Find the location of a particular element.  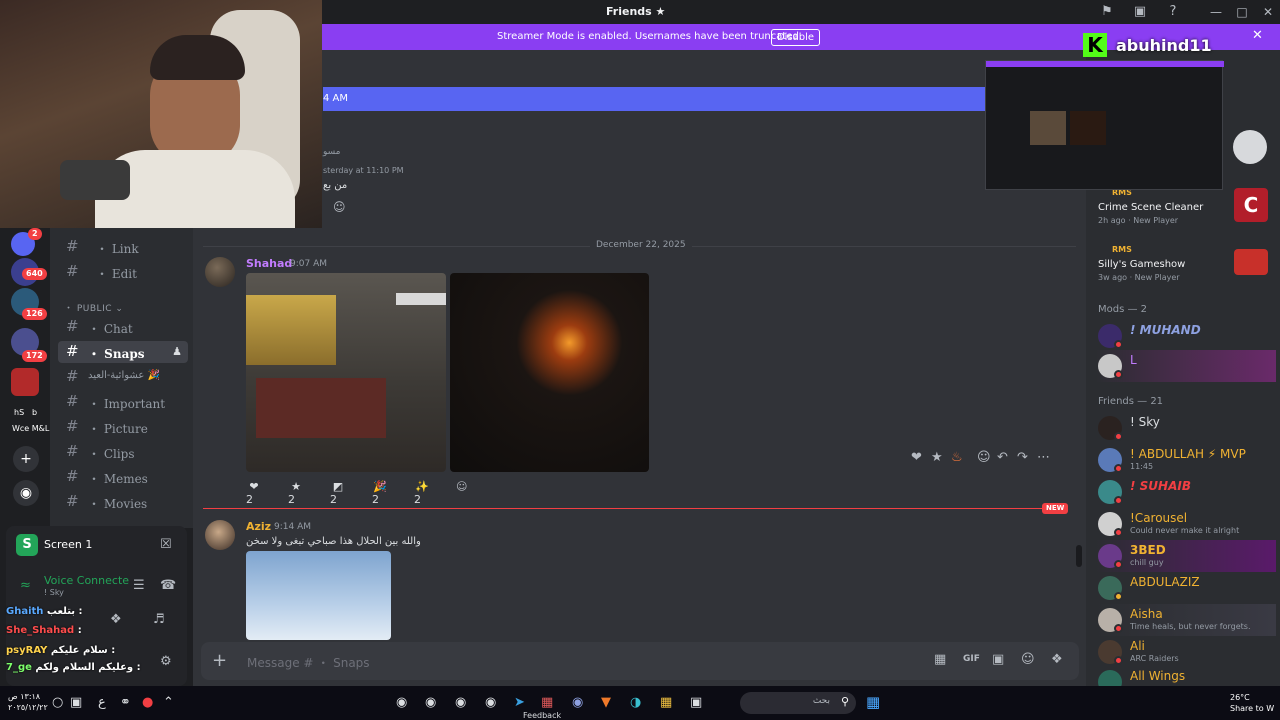

channel-clips: # ・ Clips is located at coordinates (123, 452).